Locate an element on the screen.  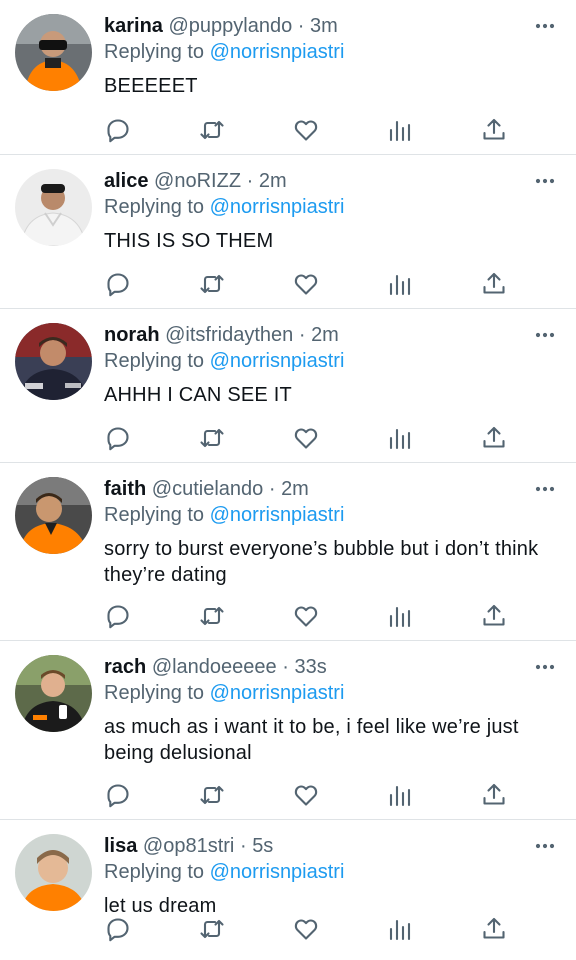
user-handle: @landoeeeee is located at coordinates (214, 667).